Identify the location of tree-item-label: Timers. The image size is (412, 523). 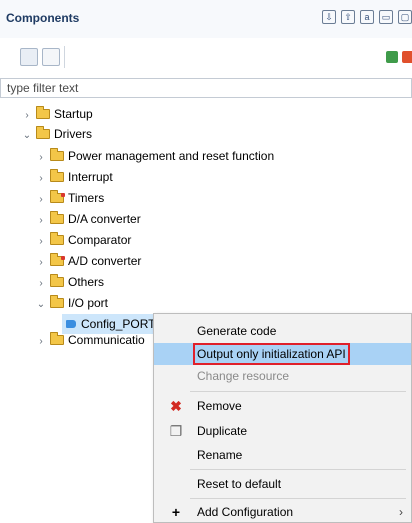
(86, 198).